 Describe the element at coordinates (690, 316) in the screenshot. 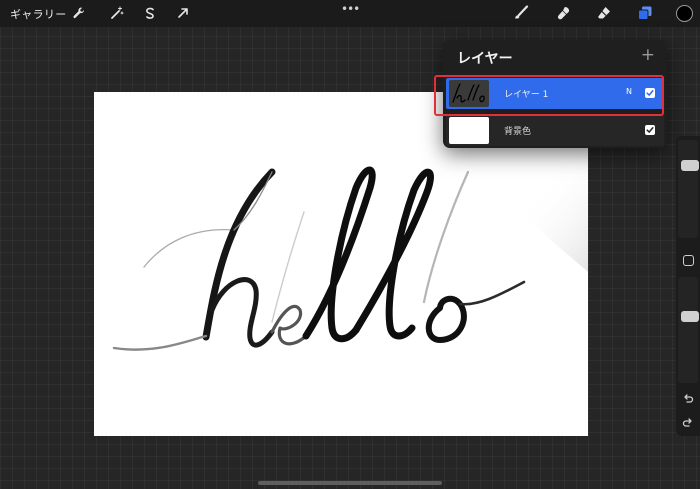

I see `opacity-slider-thumb` at that location.